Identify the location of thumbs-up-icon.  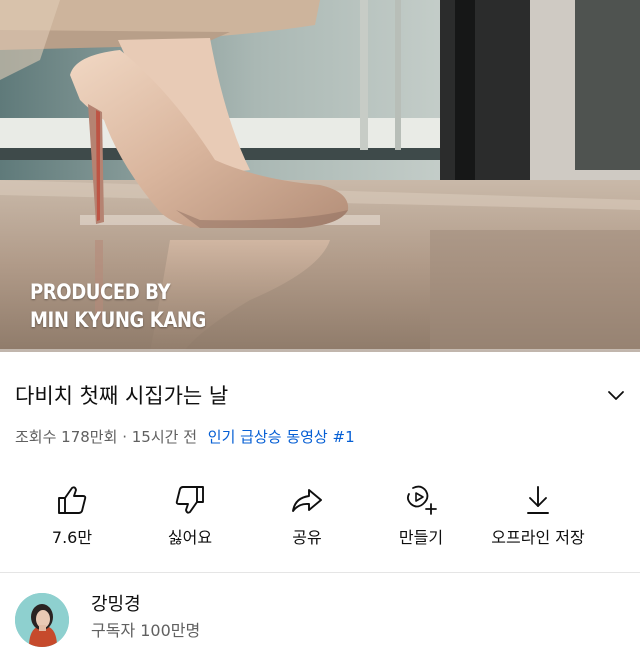
(72, 500).